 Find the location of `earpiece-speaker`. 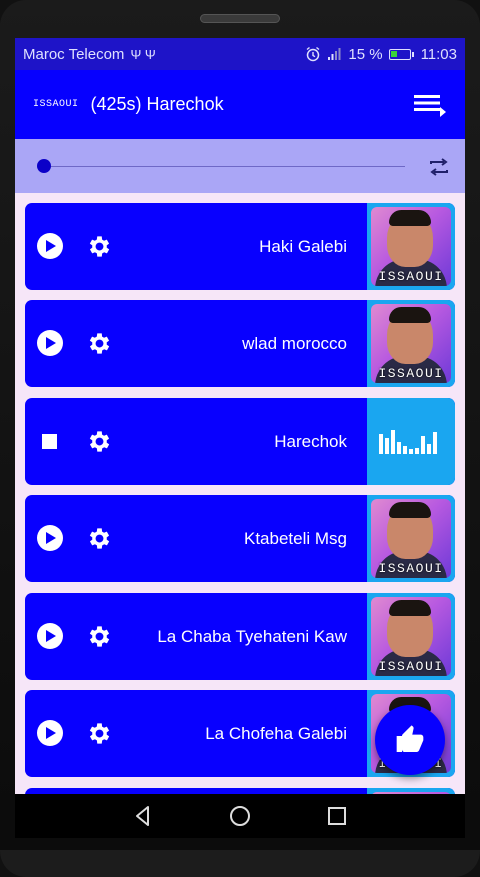

earpiece-speaker is located at coordinates (240, 18).